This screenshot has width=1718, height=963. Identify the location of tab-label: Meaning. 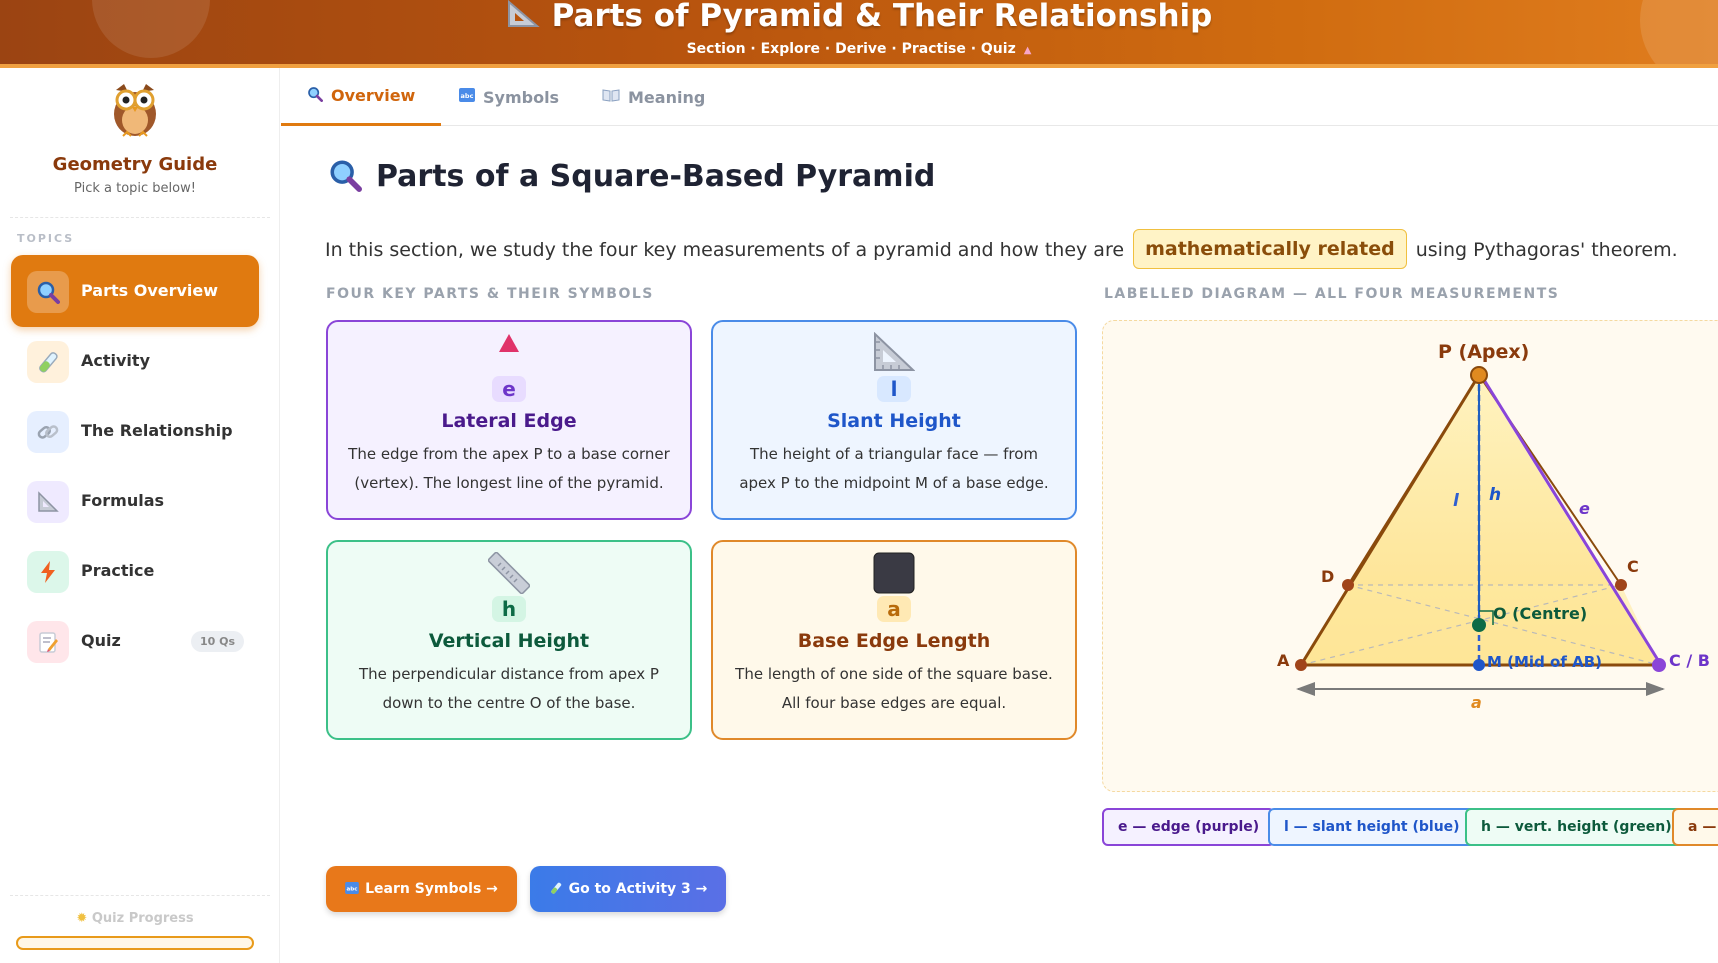
(667, 97).